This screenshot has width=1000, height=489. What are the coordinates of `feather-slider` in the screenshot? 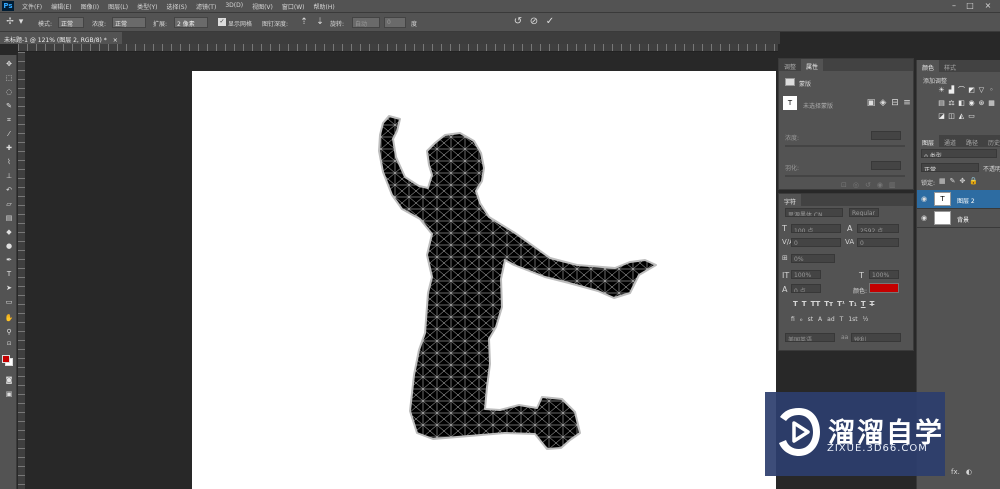 It's located at (845, 176).